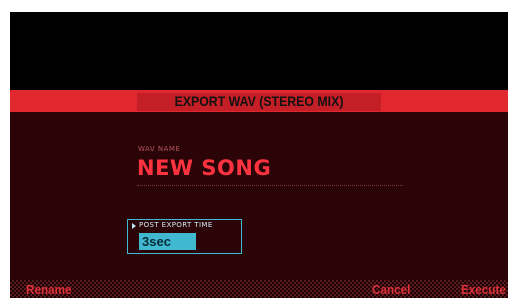 The height and width of the screenshot is (298, 518). I want to click on cancel-button: Cancel, so click(391, 290).